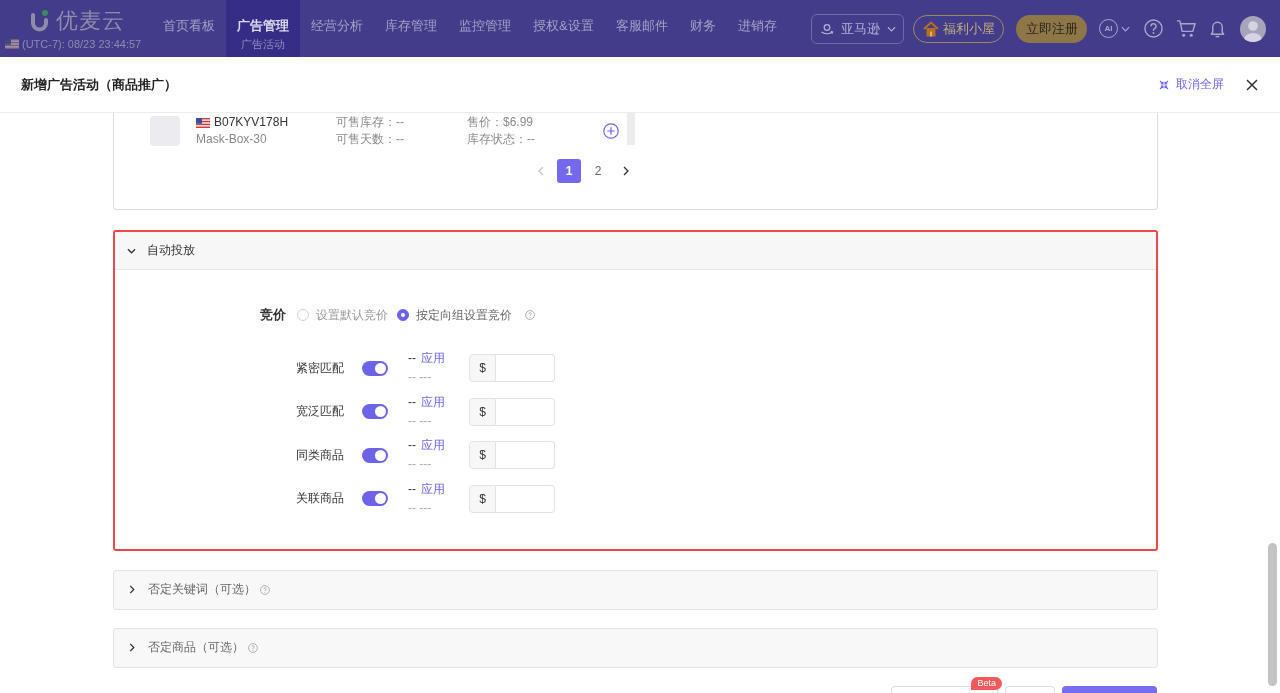 This screenshot has height=693, width=1280. Describe the element at coordinates (635, 589) in the screenshot. I see `collapsed-section: 否定关键词（可选）` at that location.